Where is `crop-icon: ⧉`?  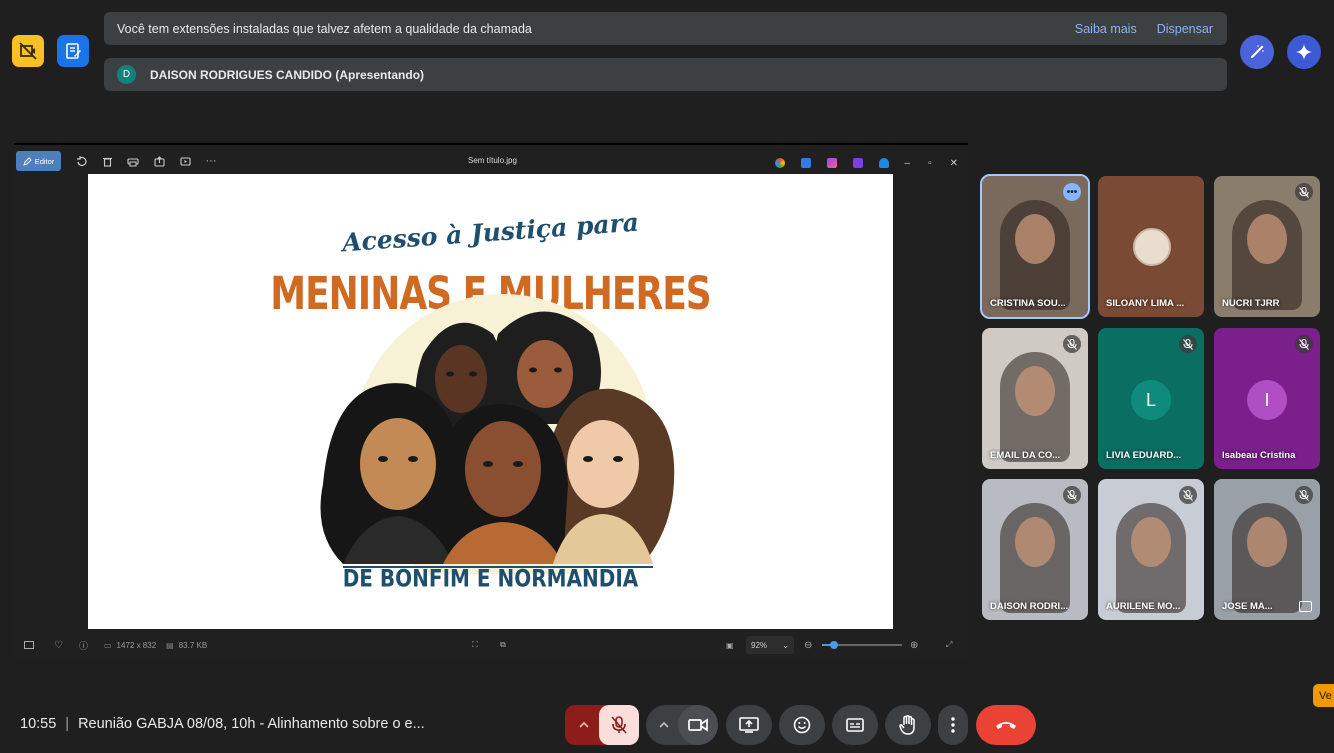
crop-icon: ⧉ is located at coordinates (503, 645).